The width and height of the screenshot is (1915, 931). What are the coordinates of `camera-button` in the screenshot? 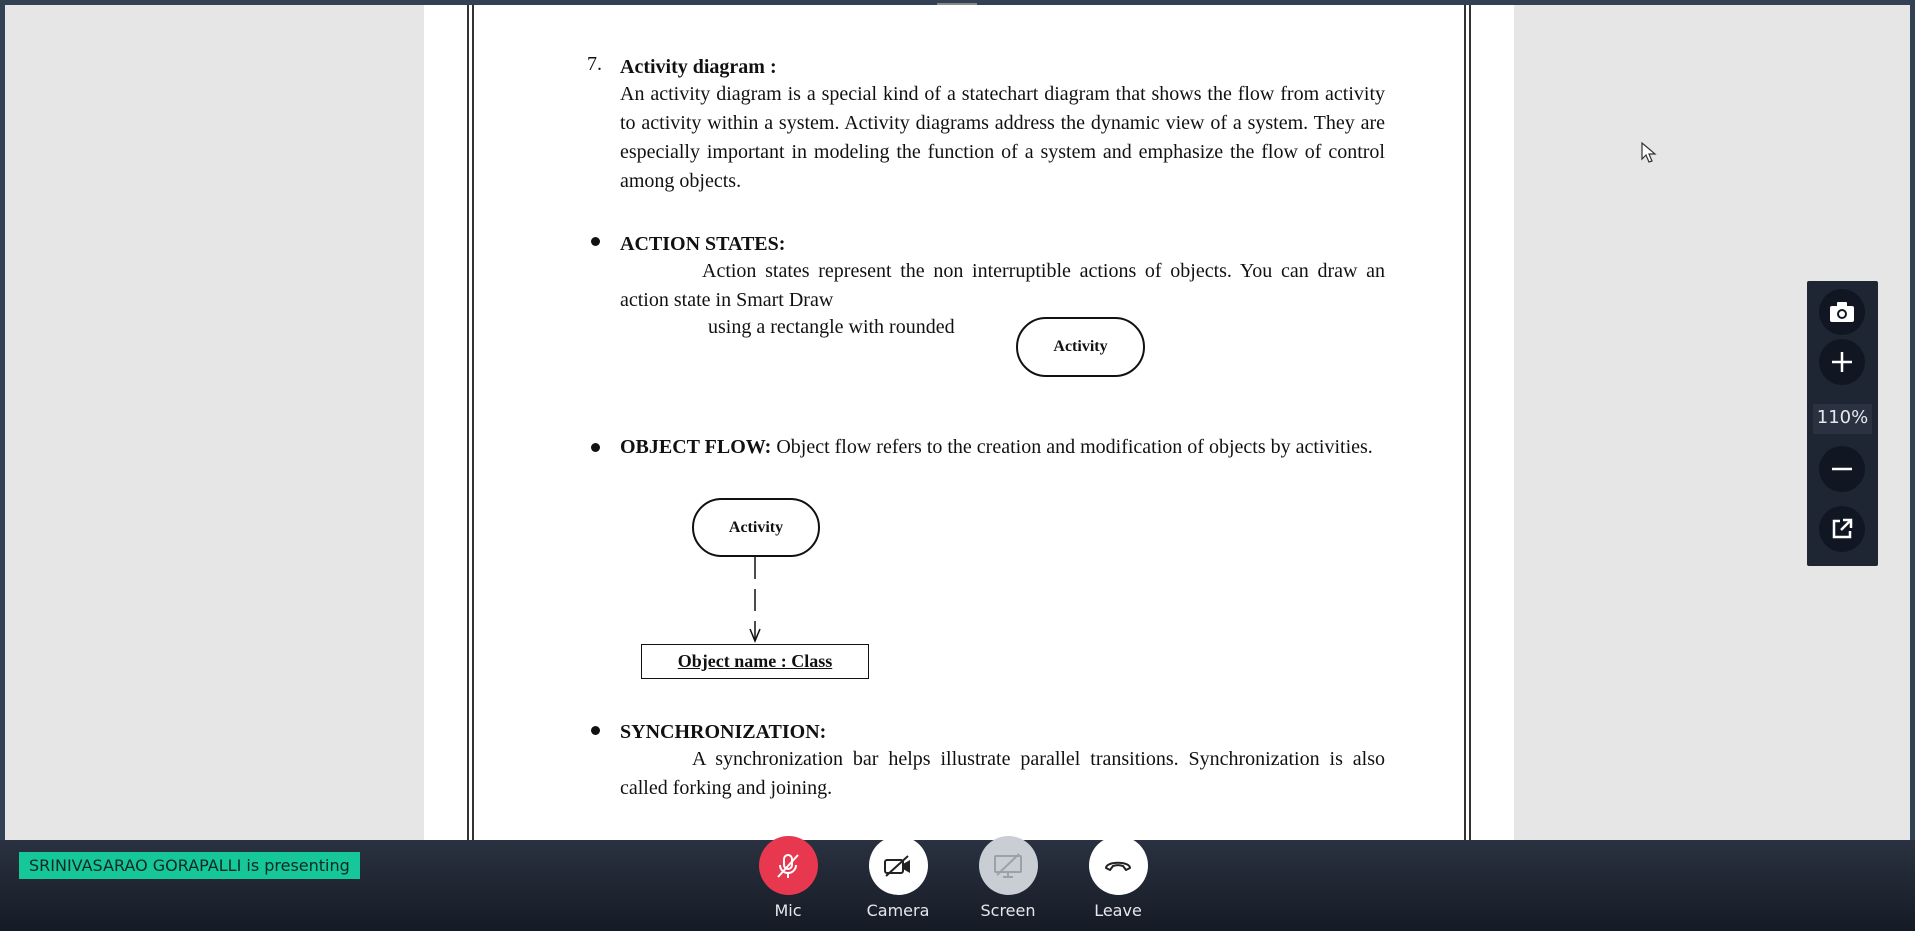 It's located at (898, 865).